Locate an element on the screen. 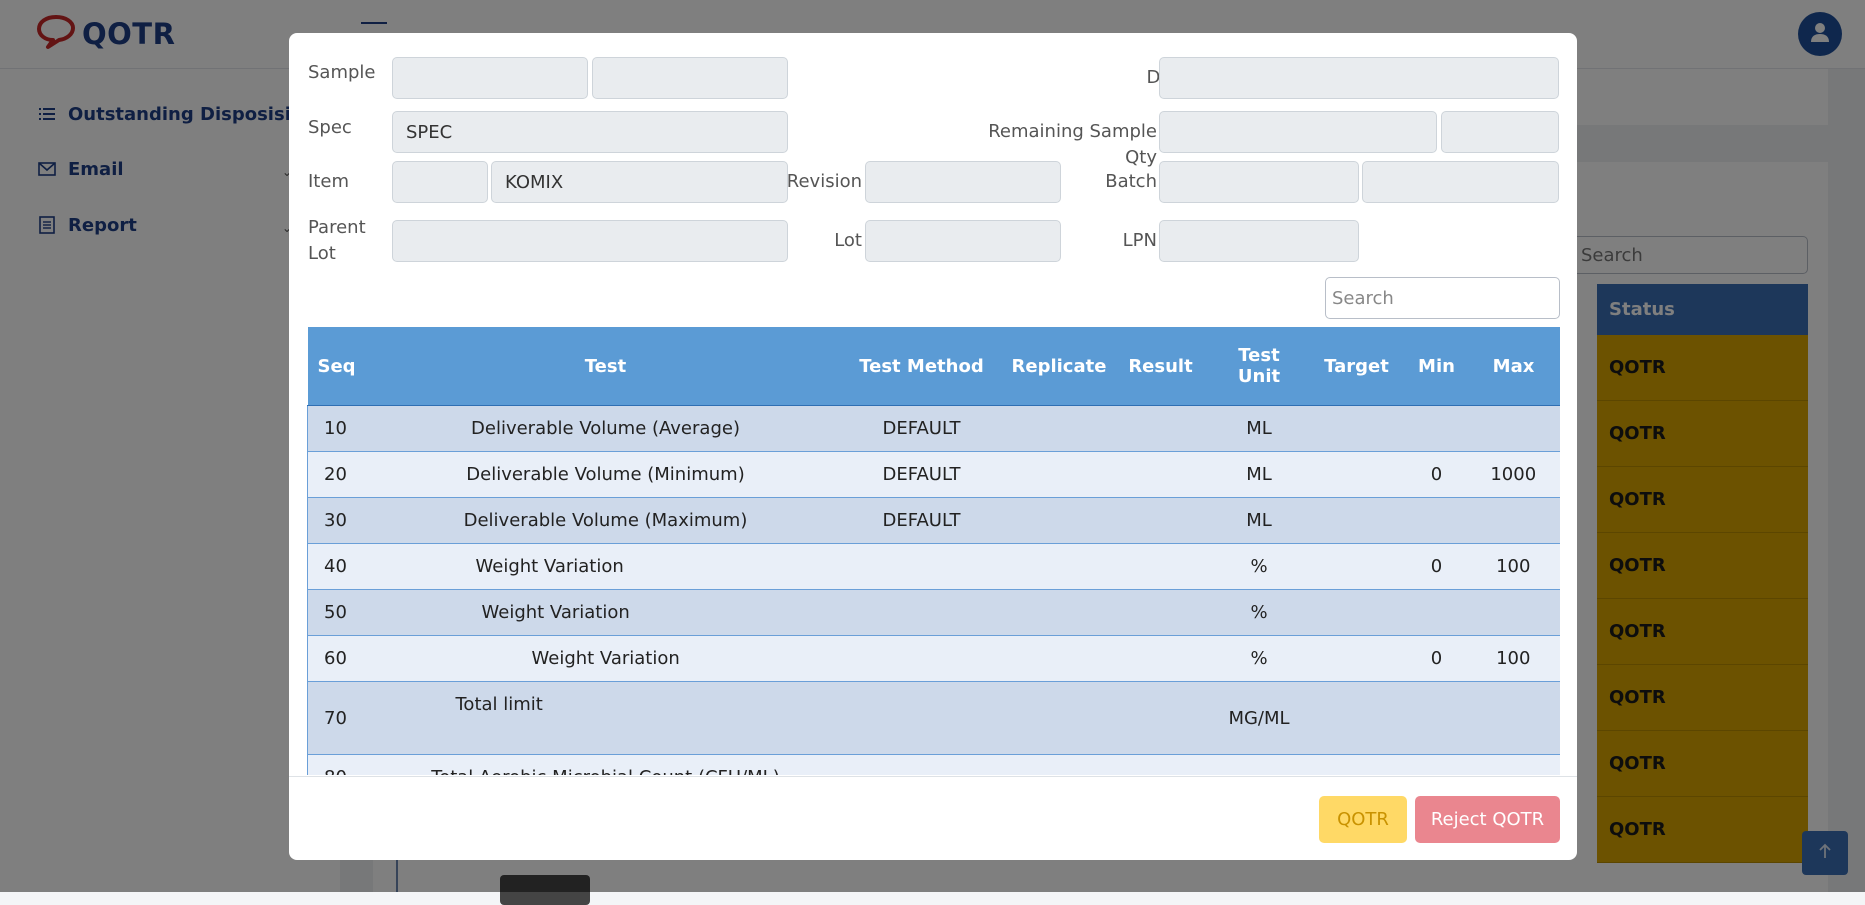 The image size is (1865, 905). column-header-max: Max is located at coordinates (1513, 366).